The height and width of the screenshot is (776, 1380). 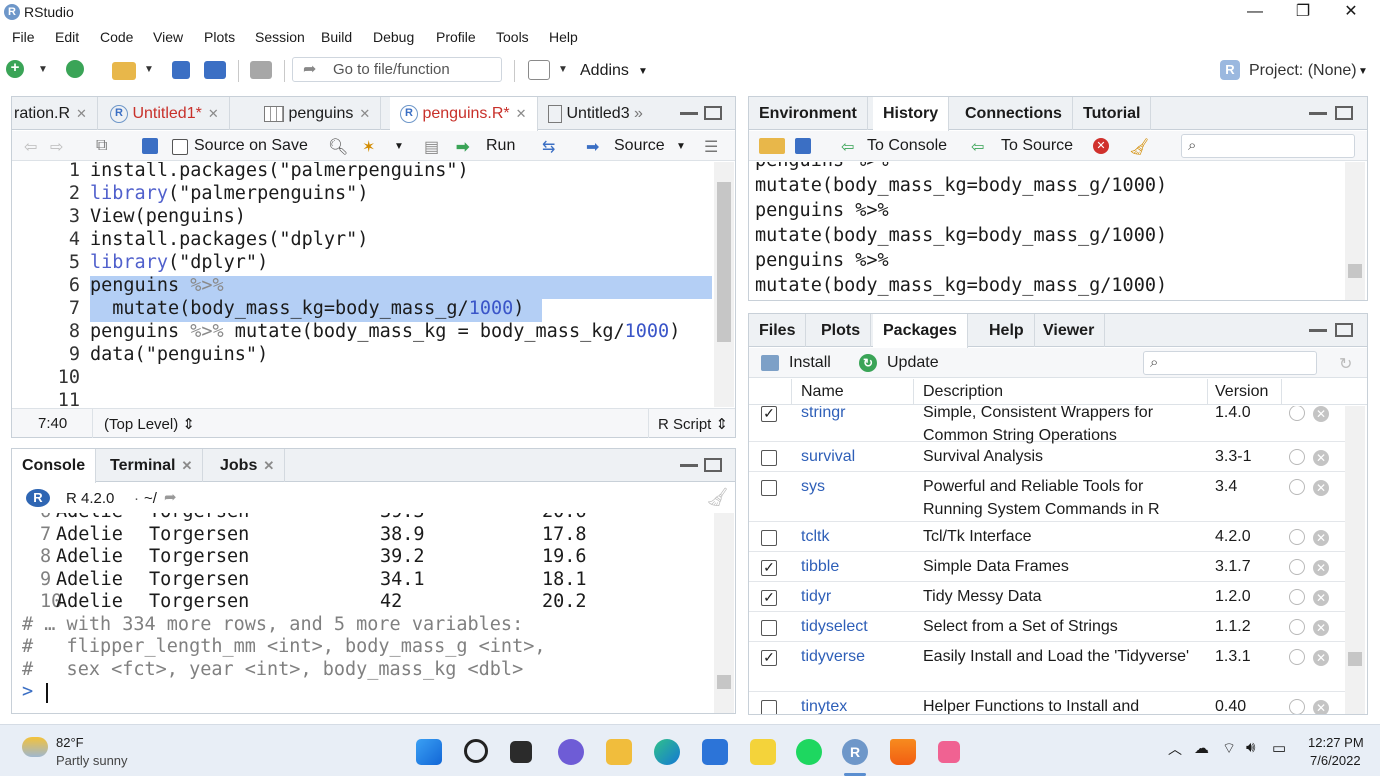 I want to click on menu-help: Help, so click(x=563, y=37).